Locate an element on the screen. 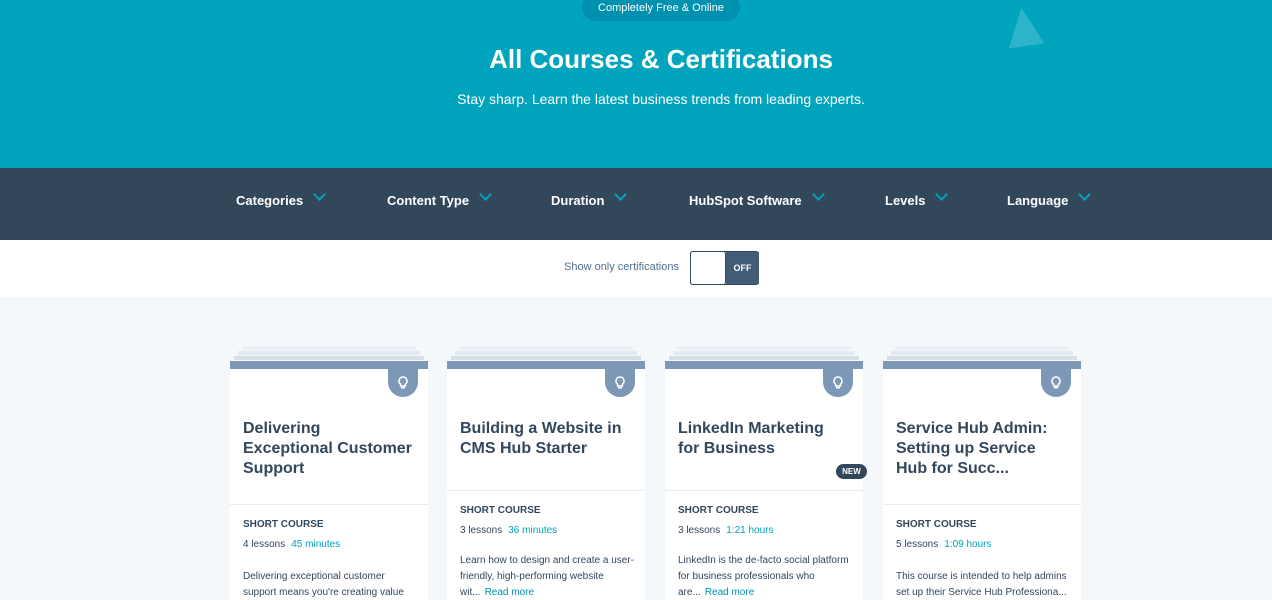 The height and width of the screenshot is (600, 1272). page-title: All Courses & Certifications is located at coordinates (661, 59).